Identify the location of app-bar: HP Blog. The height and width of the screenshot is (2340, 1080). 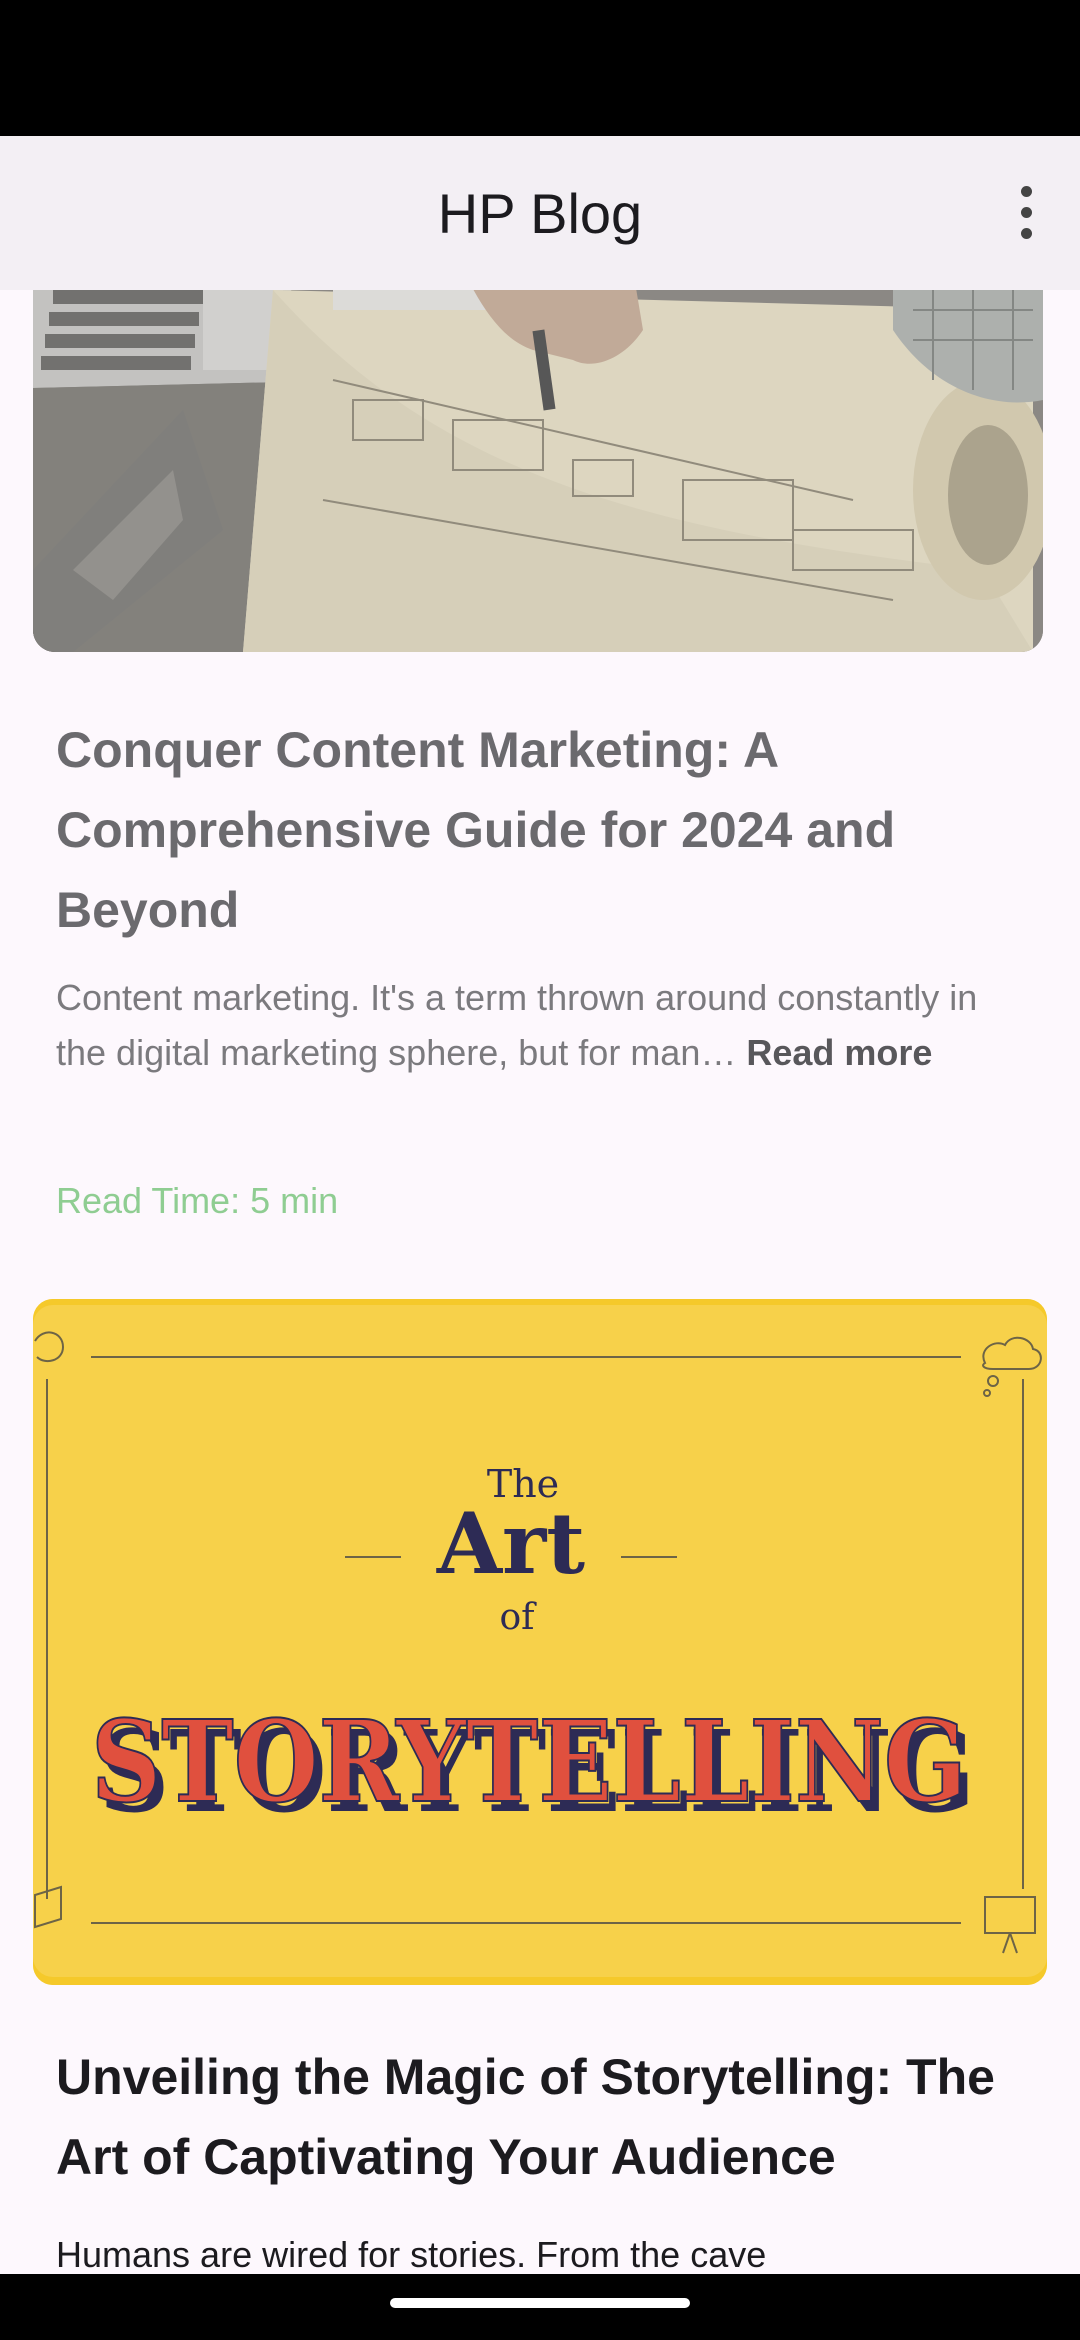
(540, 213).